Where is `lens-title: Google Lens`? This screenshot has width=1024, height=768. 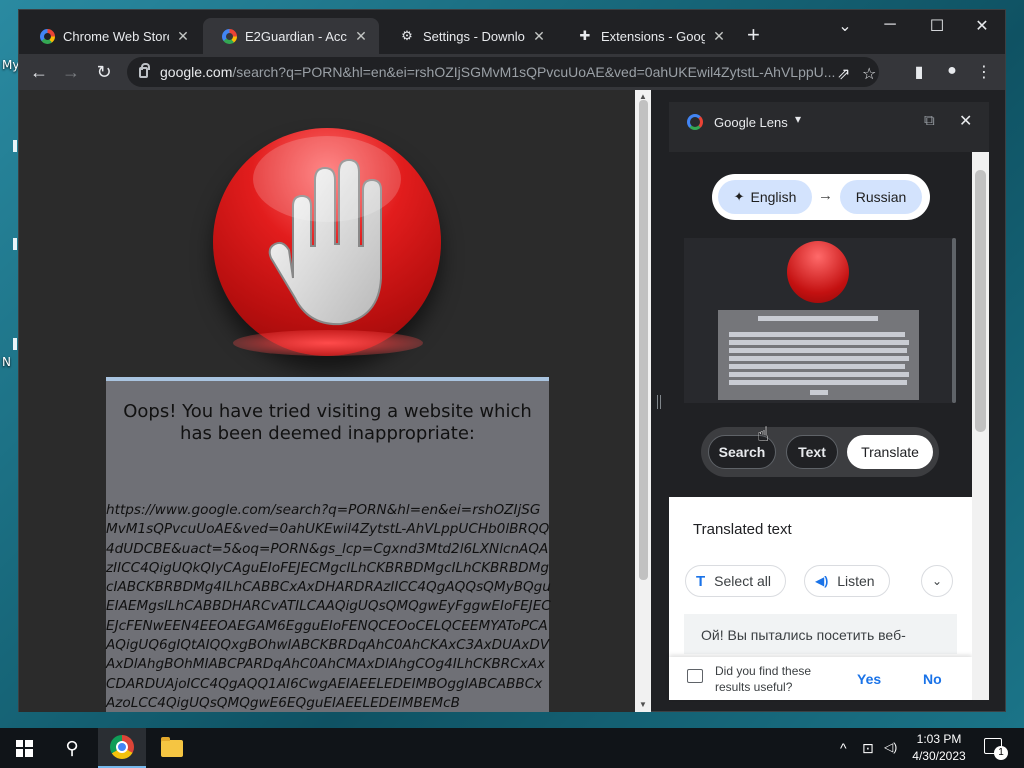
lens-title: Google Lens is located at coordinates (751, 122).